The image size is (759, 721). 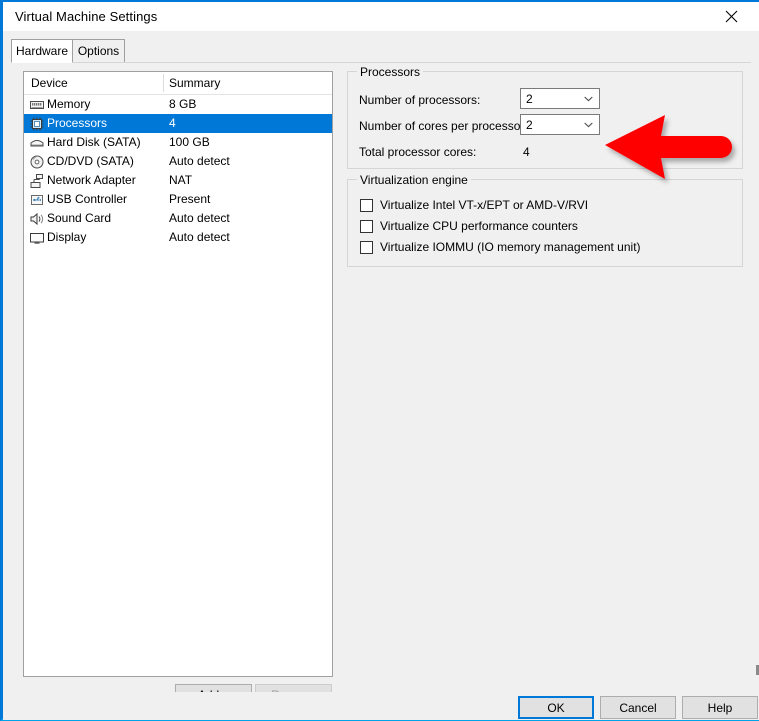 I want to click on tab-hardware: Hardware, so click(x=42, y=51).